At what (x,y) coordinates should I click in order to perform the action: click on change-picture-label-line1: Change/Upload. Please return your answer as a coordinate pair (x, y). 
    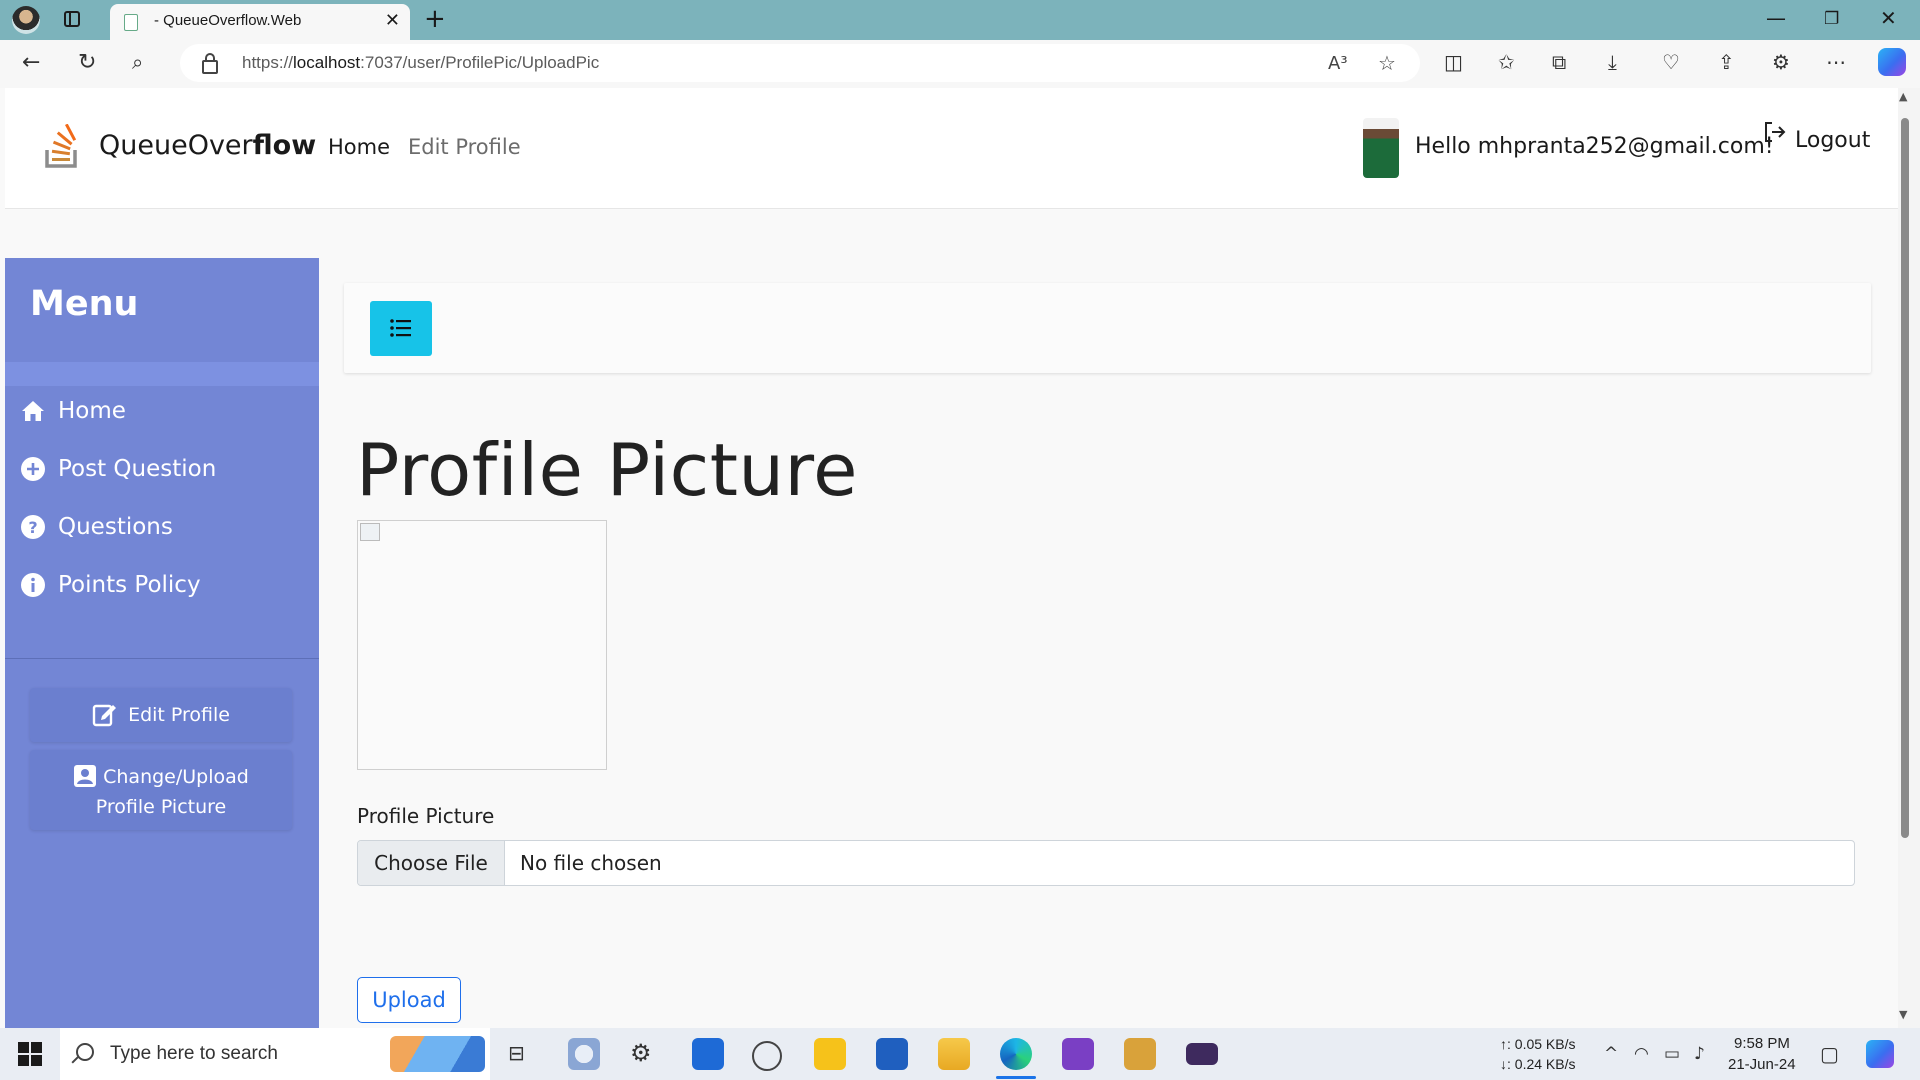
    Looking at the image, I should click on (176, 777).